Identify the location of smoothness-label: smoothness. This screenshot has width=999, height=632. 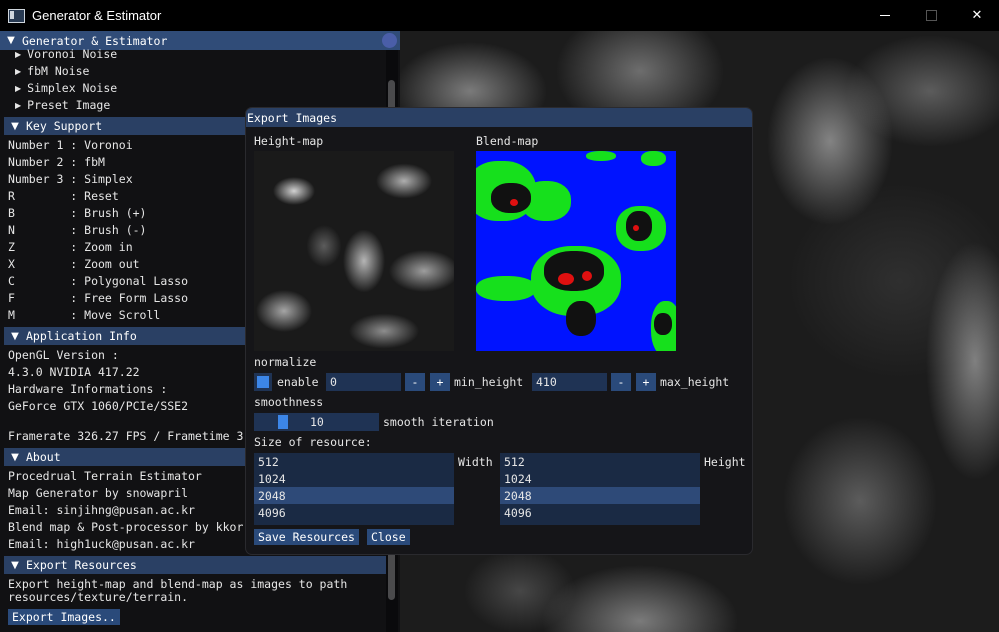
(289, 402).